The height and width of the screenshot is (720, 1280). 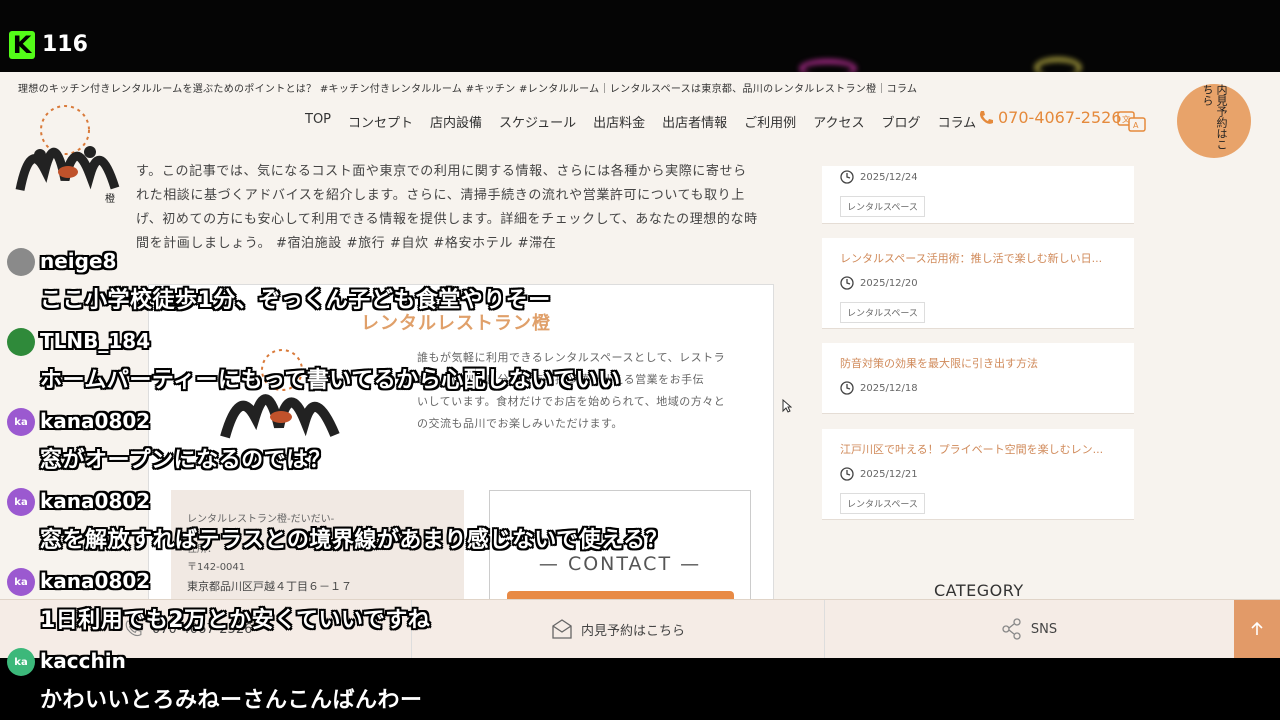 What do you see at coordinates (83, 661) in the screenshot?
I see `chat-username: kacchin` at bounding box center [83, 661].